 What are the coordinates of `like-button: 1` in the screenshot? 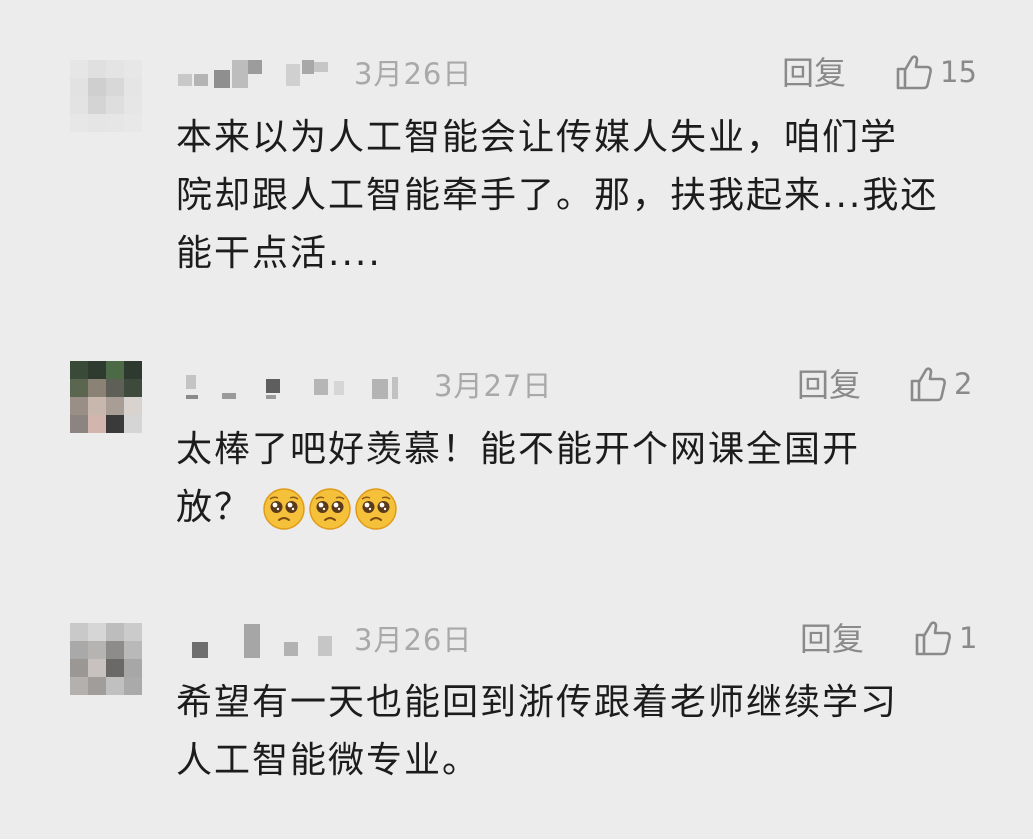 It's located at (945, 638).